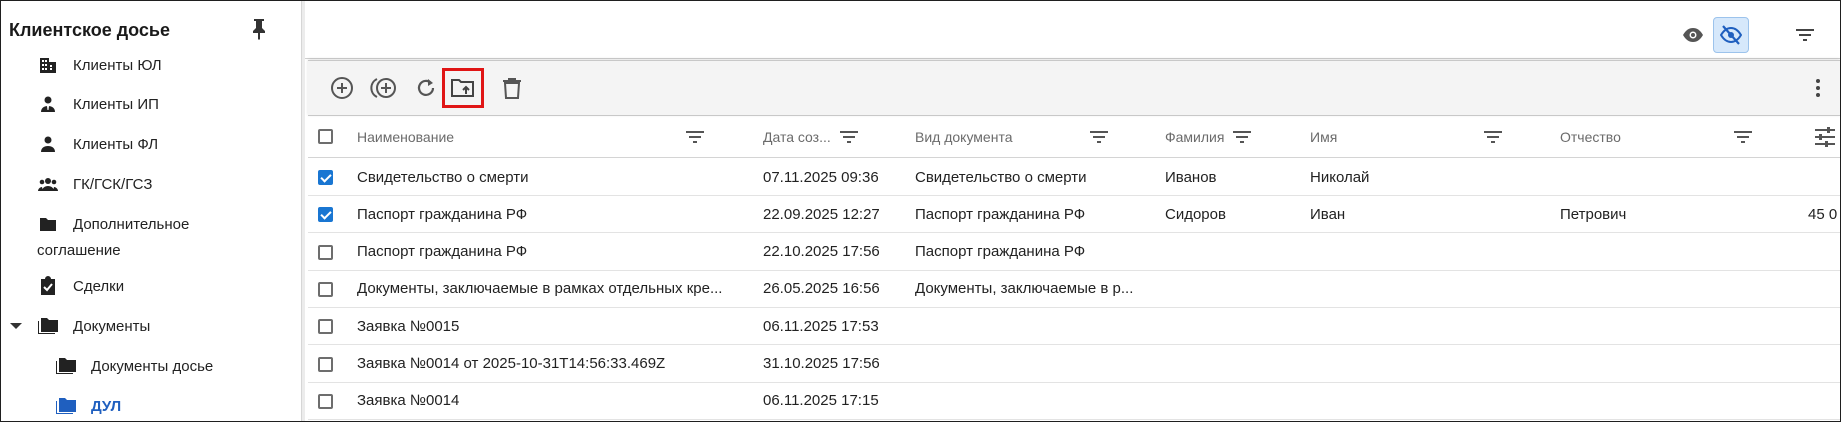  Describe the element at coordinates (821, 177) in the screenshot. I see `cell-date: 07.11.2025 09:36` at that location.